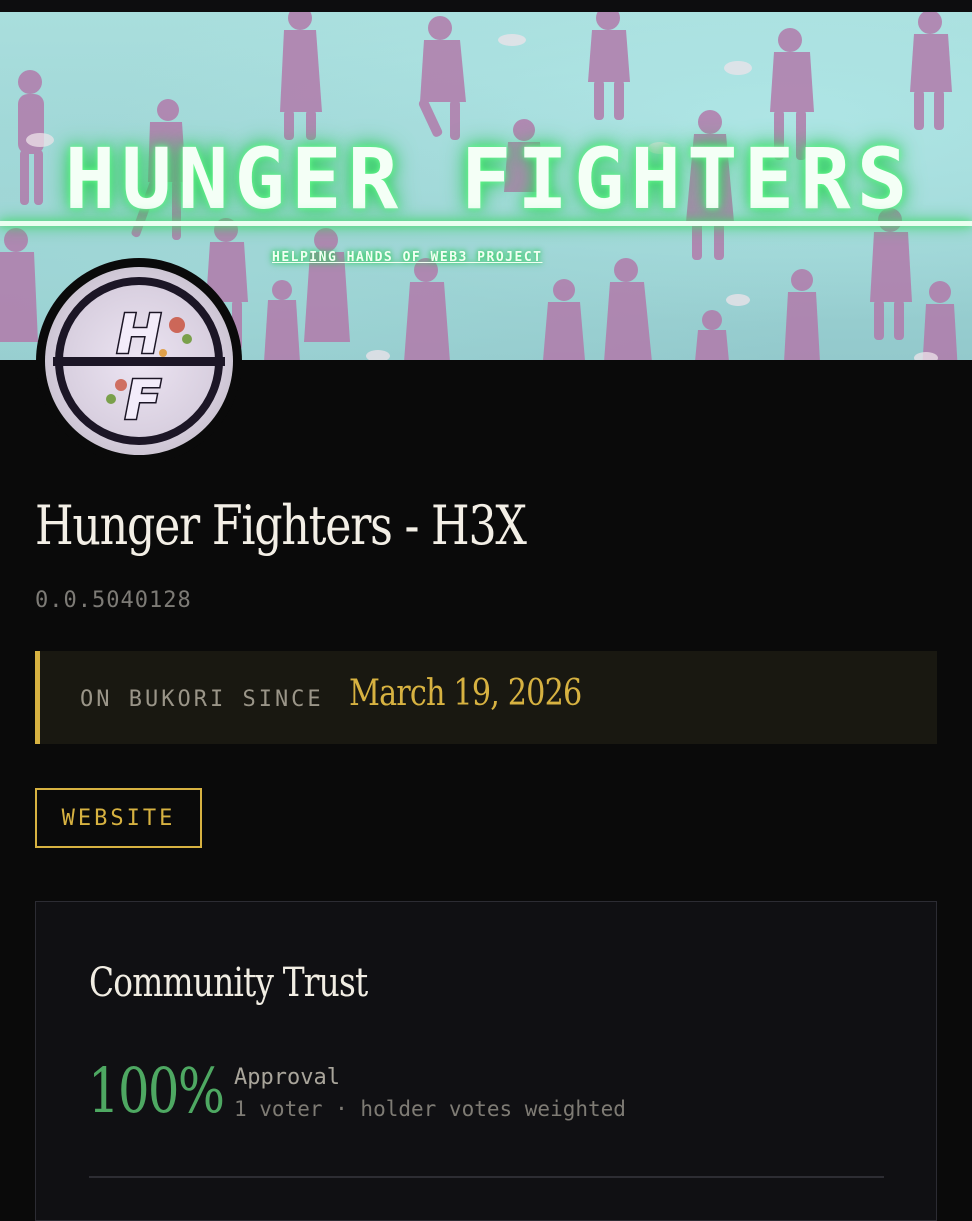  Describe the element at coordinates (465, 693) in the screenshot. I see `since-date: March 19, 2026` at that location.